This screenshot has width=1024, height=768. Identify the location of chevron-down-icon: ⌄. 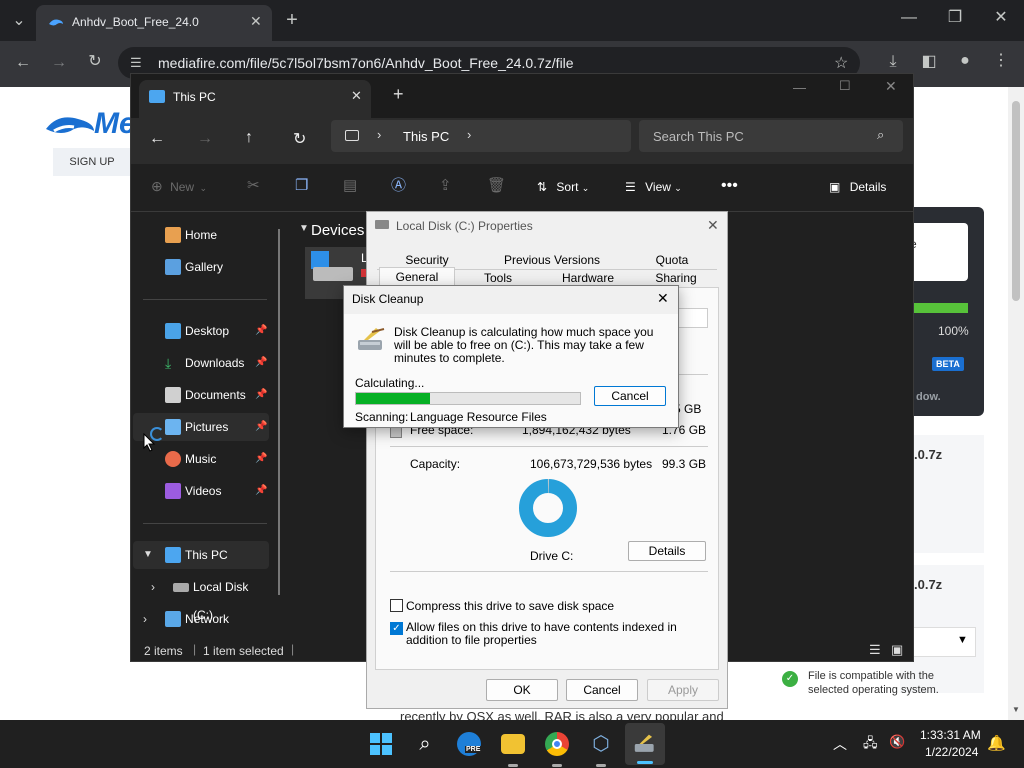
(585, 188).